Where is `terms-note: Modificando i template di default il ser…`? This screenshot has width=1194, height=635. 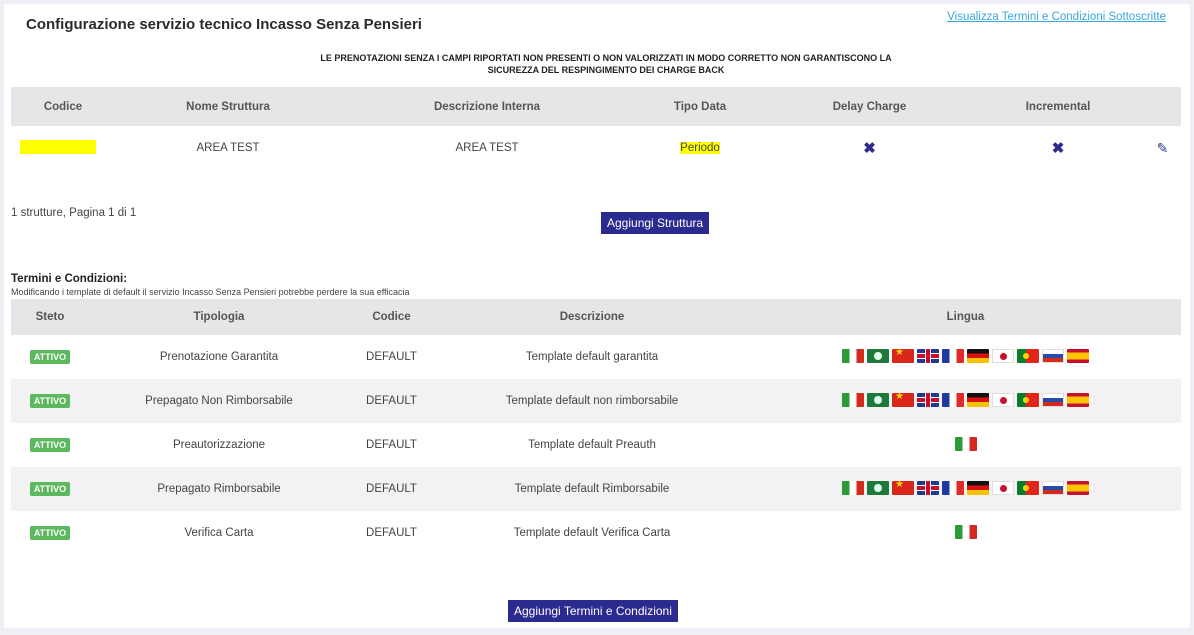
terms-note: Modificando i template di default il ser… is located at coordinates (210, 292).